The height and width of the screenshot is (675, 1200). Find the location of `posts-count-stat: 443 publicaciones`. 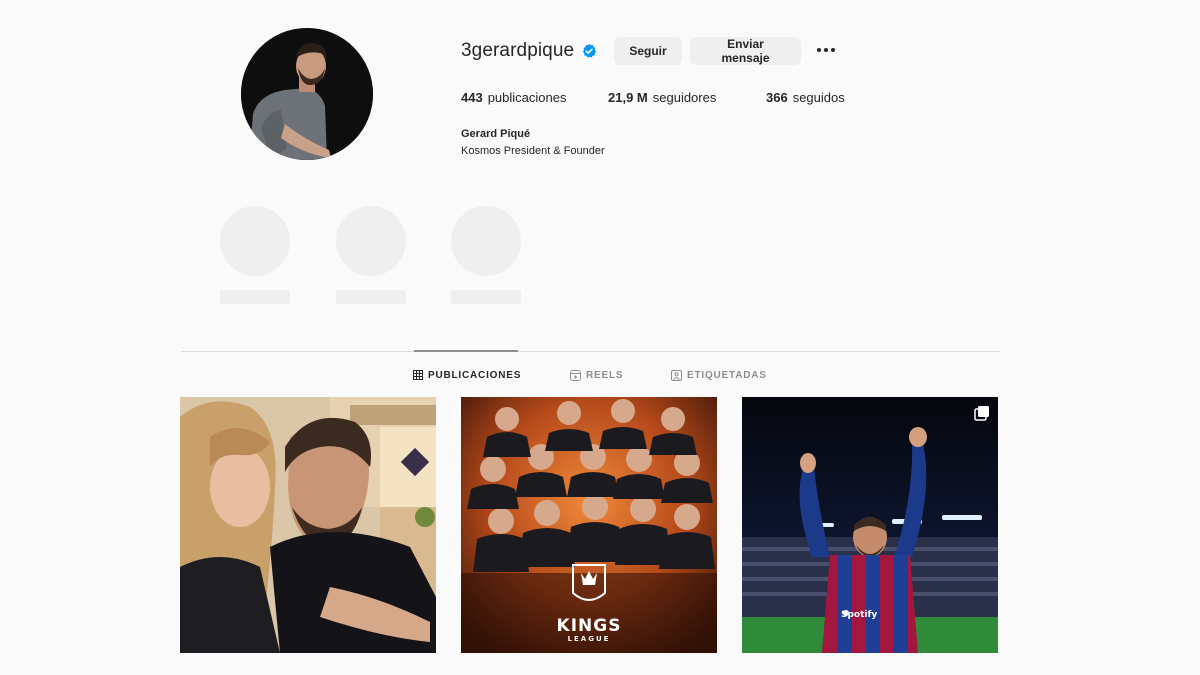

posts-count-stat: 443 publicaciones is located at coordinates (534, 97).